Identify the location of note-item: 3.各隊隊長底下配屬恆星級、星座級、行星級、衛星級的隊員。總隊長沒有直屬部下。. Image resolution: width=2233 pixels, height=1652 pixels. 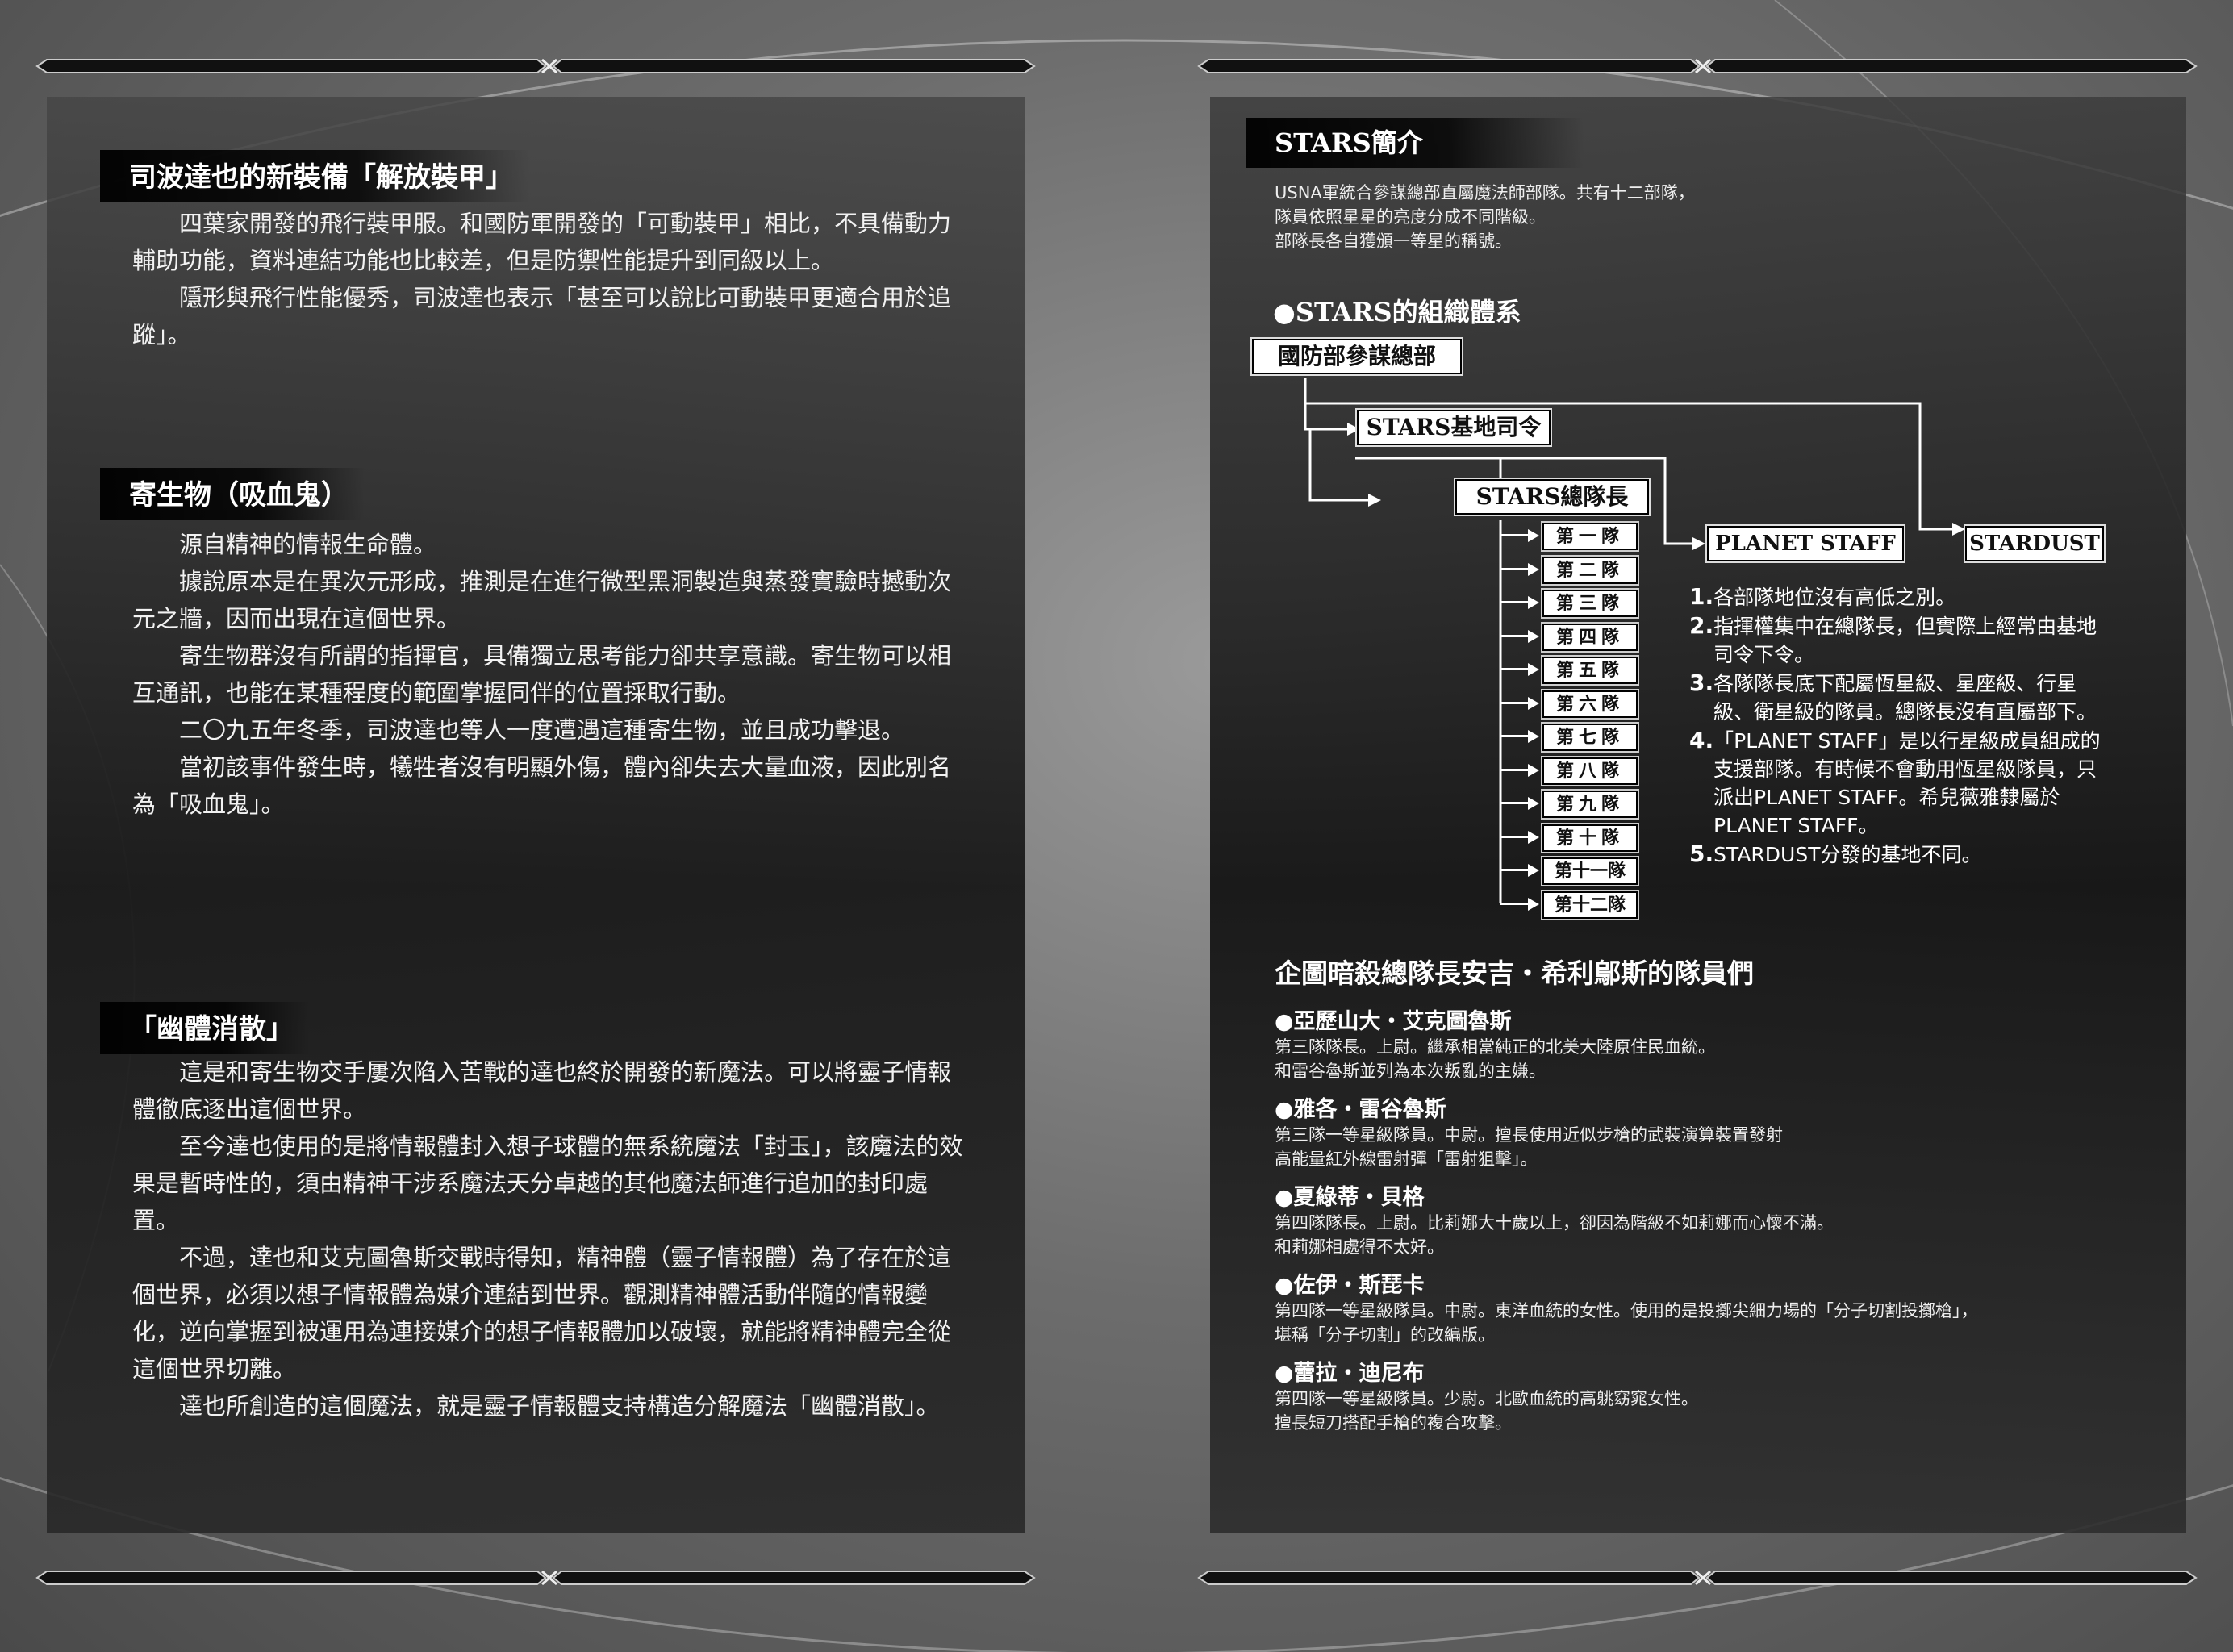
(1899, 697).